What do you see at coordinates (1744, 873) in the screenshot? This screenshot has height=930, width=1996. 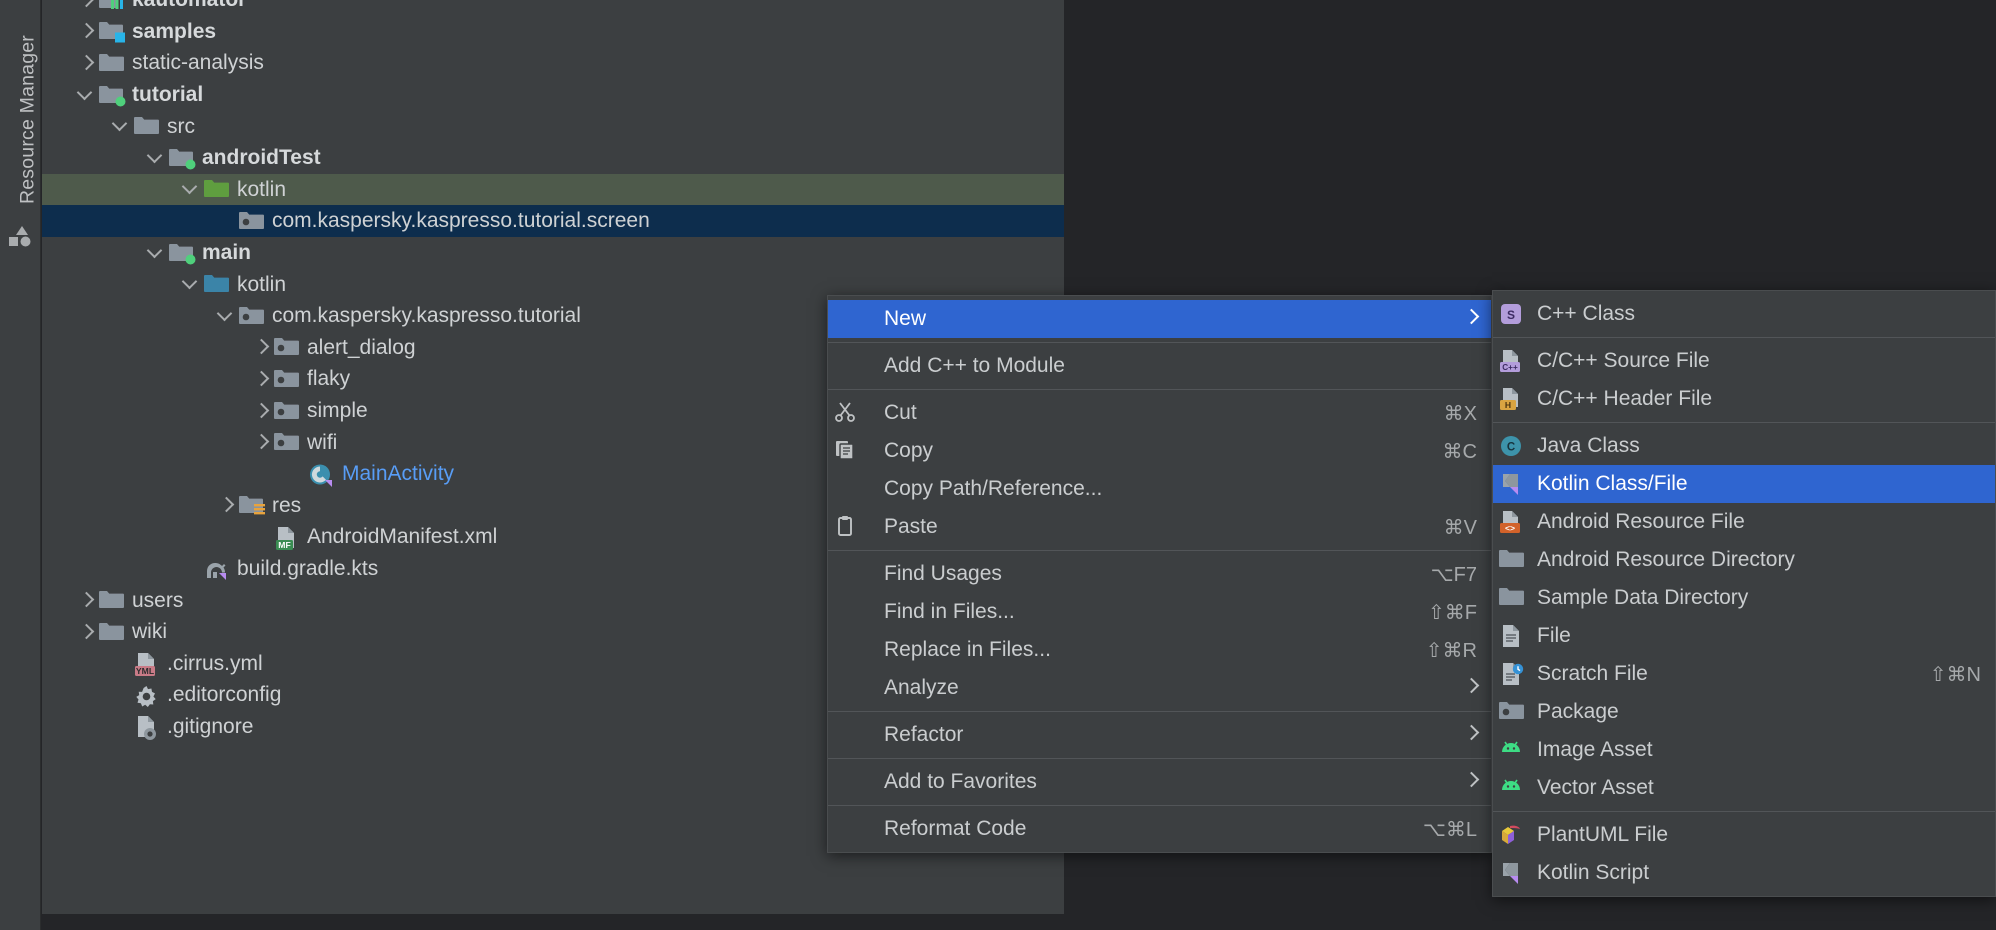 I see `menu-item: Kotlin Script` at bounding box center [1744, 873].